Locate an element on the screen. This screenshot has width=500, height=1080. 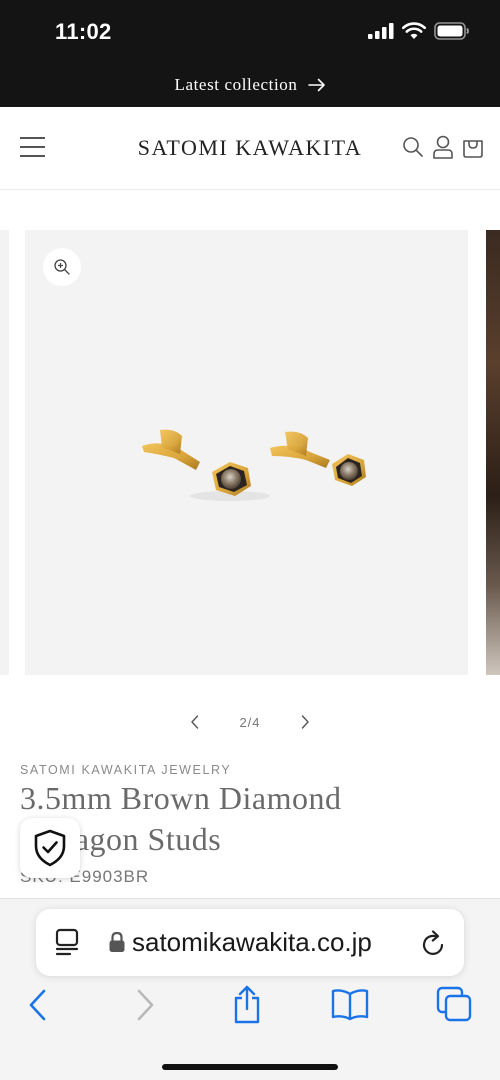
gallery-pager: 2/4 is located at coordinates (250, 722).